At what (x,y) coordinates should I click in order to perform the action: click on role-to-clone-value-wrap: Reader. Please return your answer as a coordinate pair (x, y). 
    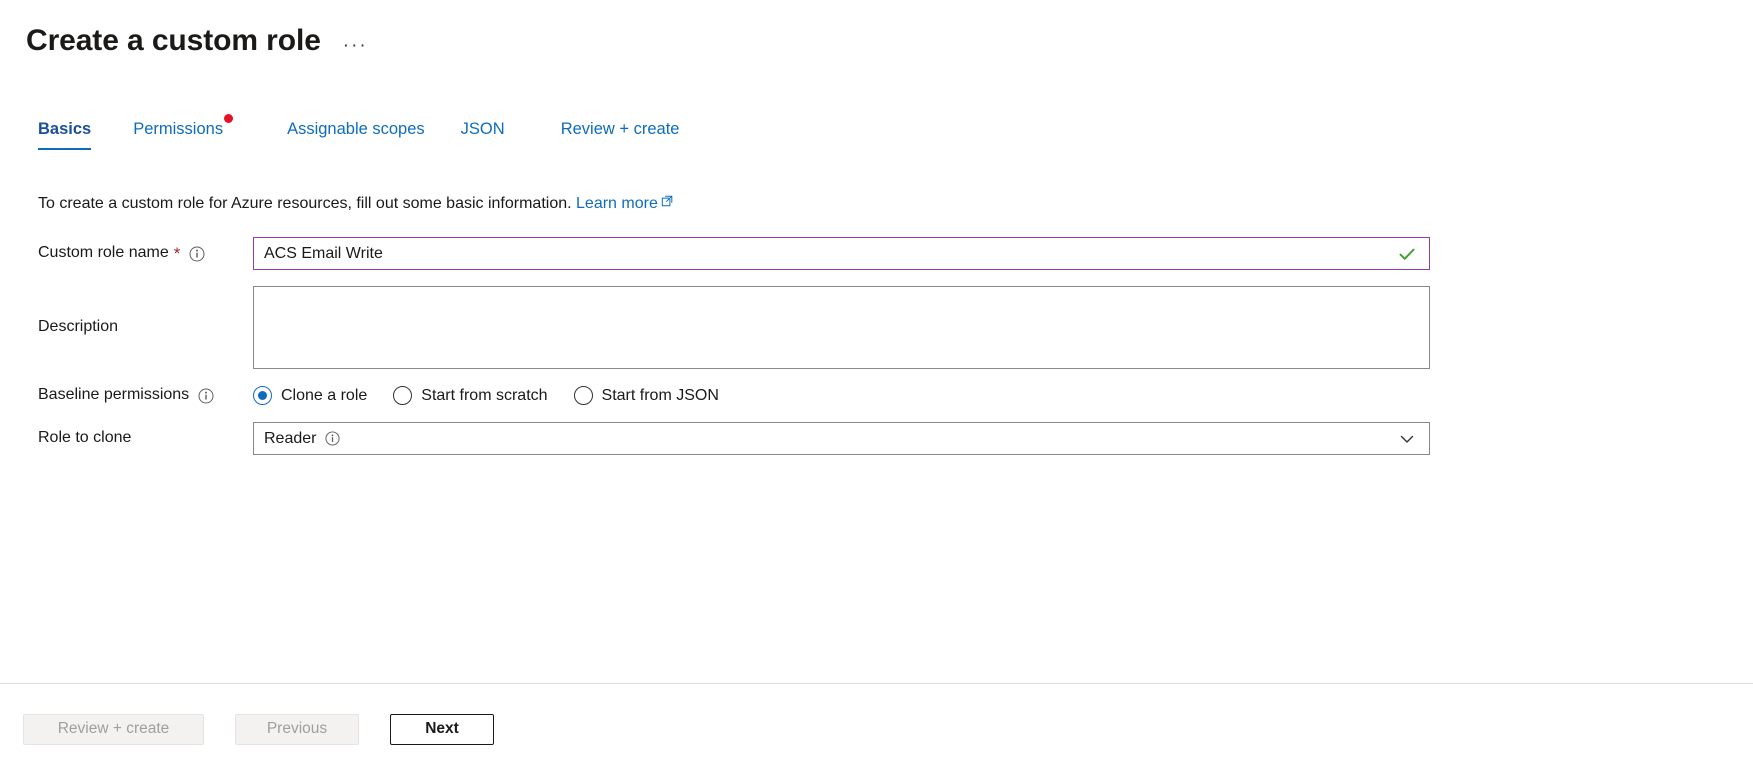
    Looking at the image, I should click on (830, 439).